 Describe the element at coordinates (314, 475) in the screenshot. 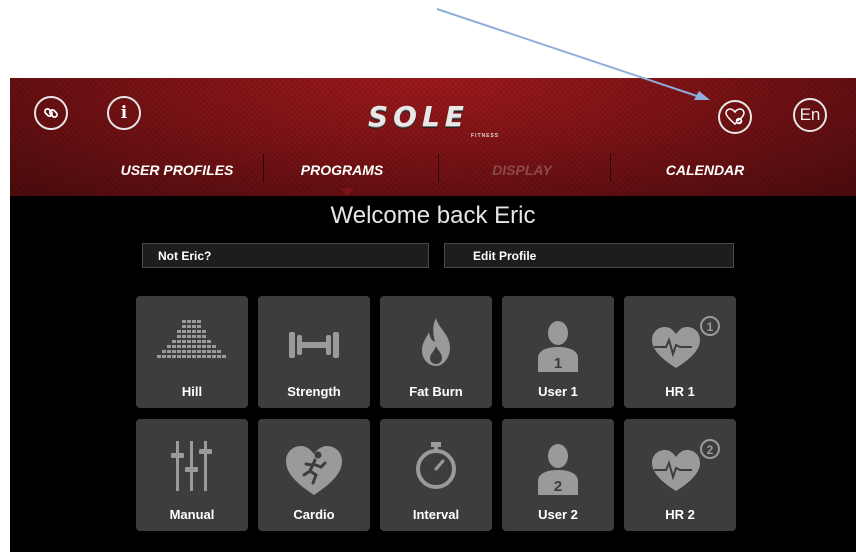

I see `program-tile-cardio: Cardio` at that location.